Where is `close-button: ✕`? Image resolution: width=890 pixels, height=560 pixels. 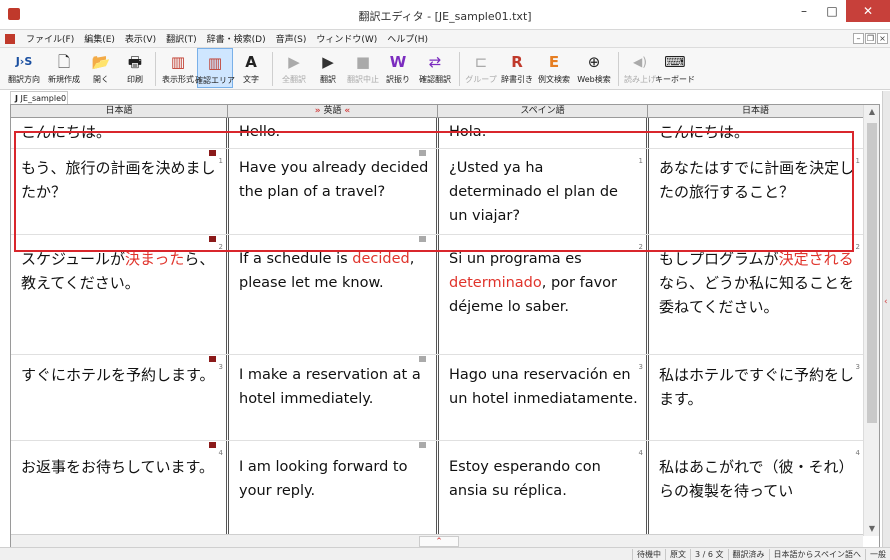 close-button: ✕ is located at coordinates (868, 11).